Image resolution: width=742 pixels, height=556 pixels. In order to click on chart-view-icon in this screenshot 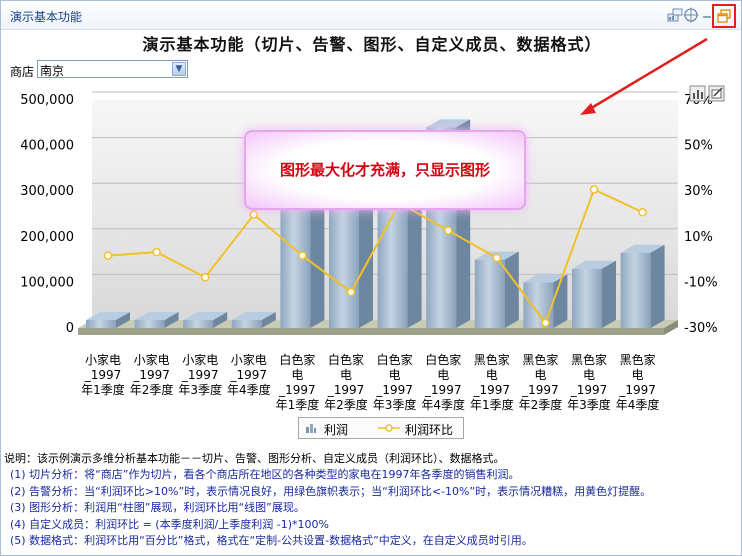, I will do `click(697, 93)`.